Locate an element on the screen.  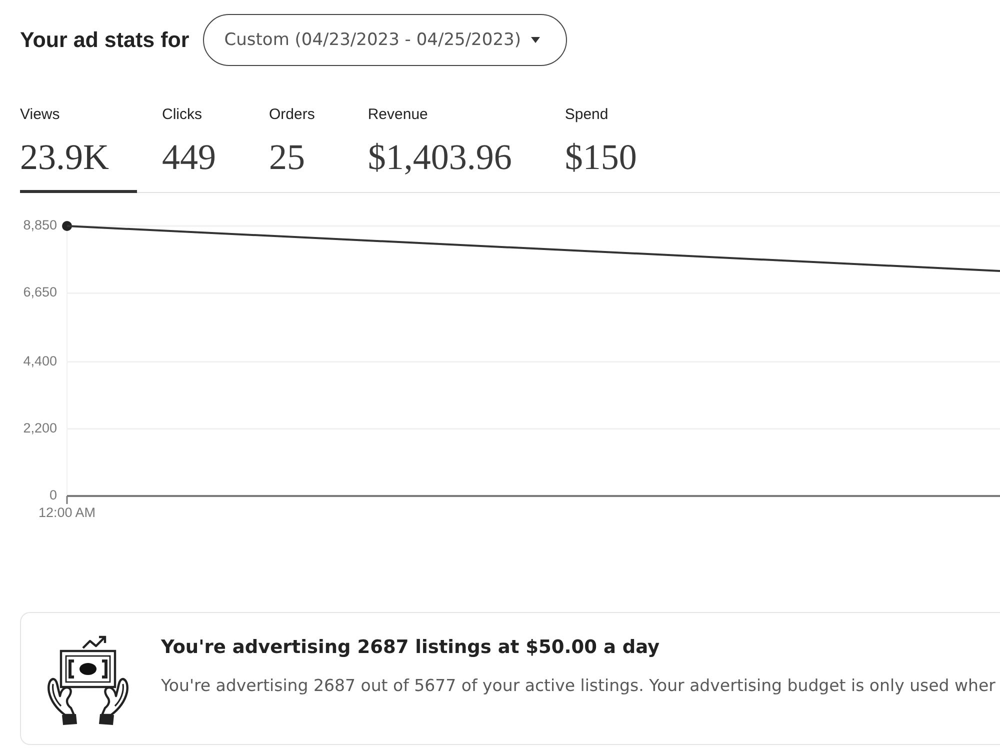
budget-title: You're advertising 2687 listings at $50.00 a day is located at coordinates (410, 648).